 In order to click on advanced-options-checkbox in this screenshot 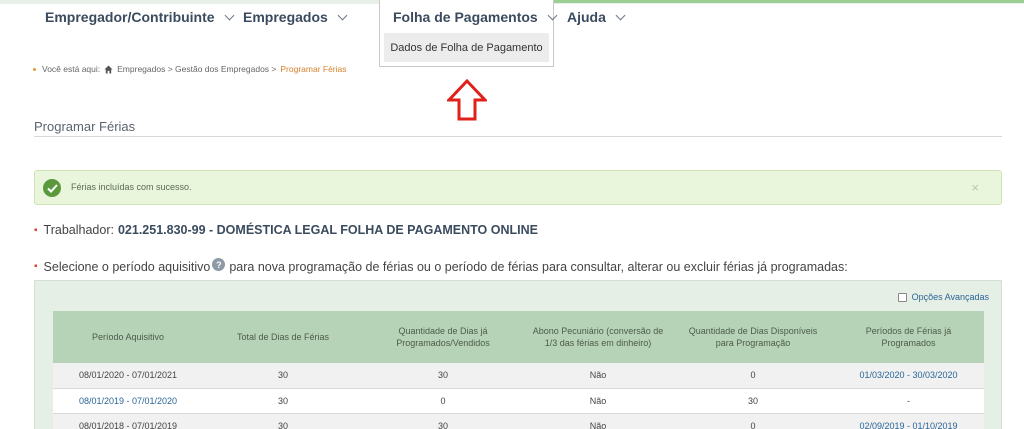, I will do `click(902, 297)`.